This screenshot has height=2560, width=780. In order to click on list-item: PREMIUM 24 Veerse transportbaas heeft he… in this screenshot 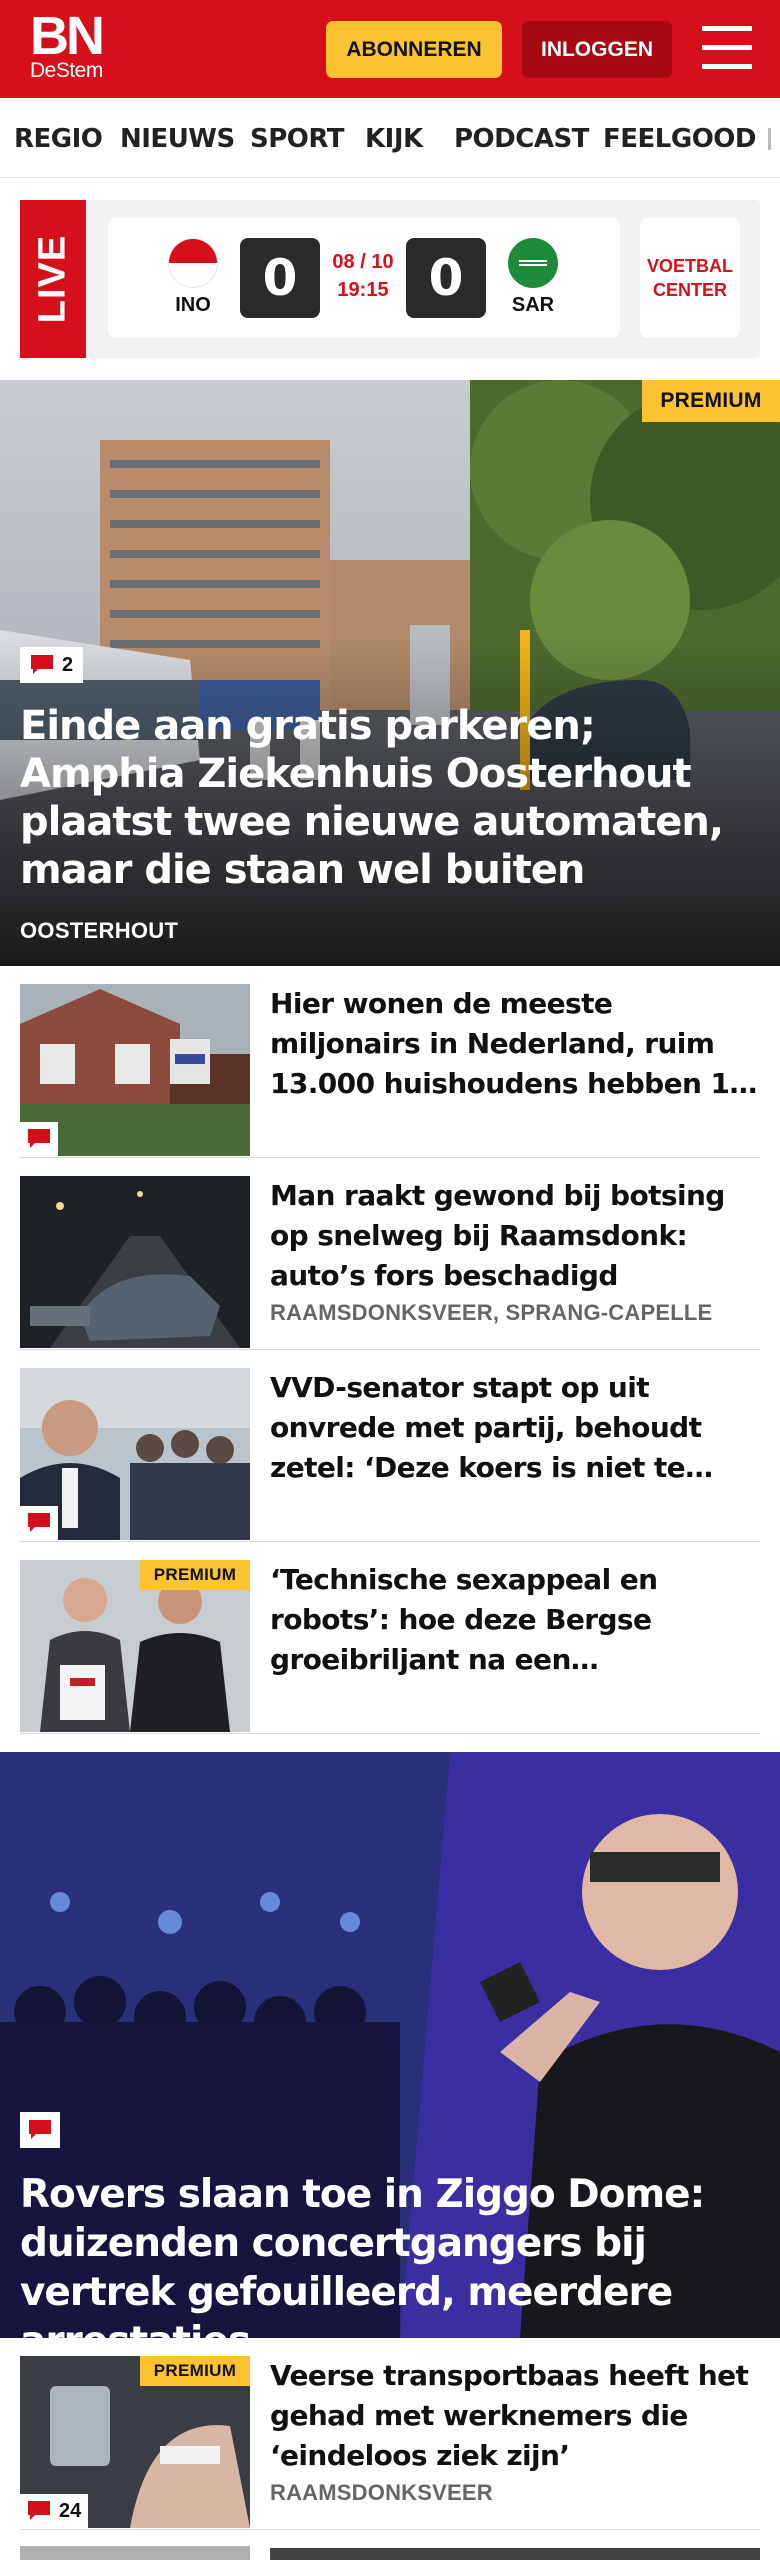, I will do `click(390, 2434)`.